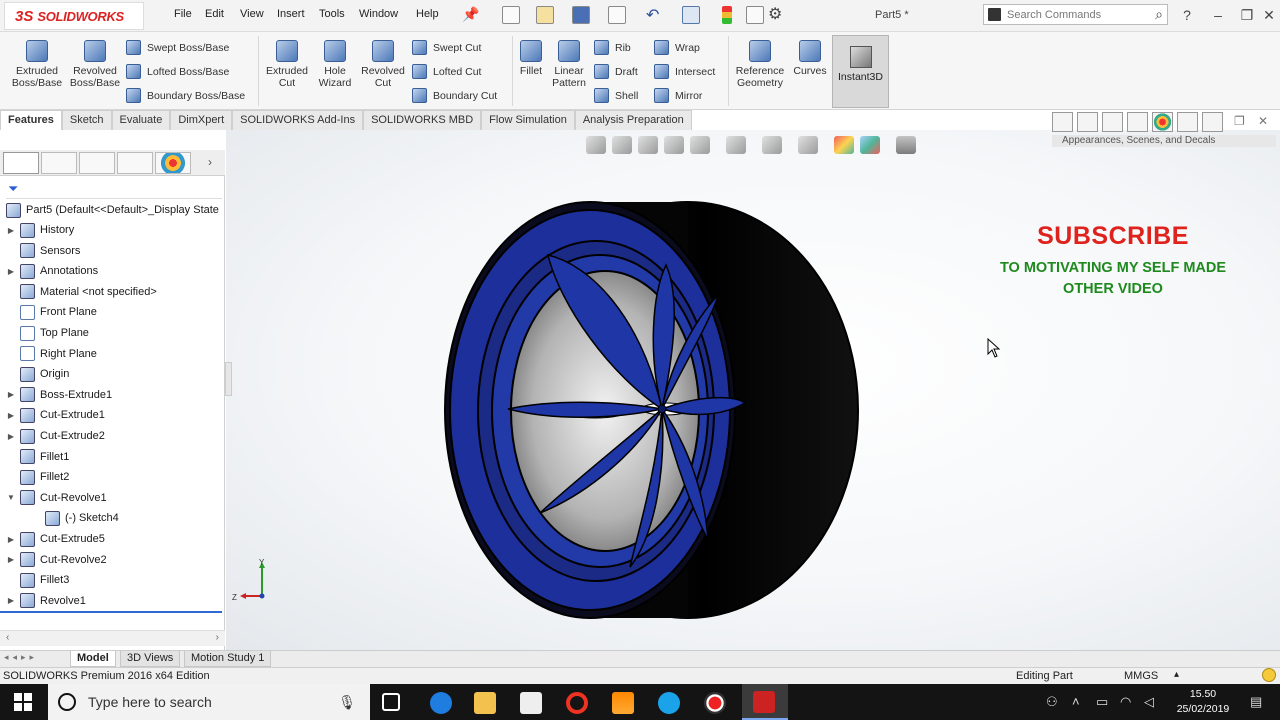  What do you see at coordinates (684, 71) in the screenshot?
I see `intersect-button: Intersect` at bounding box center [684, 71].